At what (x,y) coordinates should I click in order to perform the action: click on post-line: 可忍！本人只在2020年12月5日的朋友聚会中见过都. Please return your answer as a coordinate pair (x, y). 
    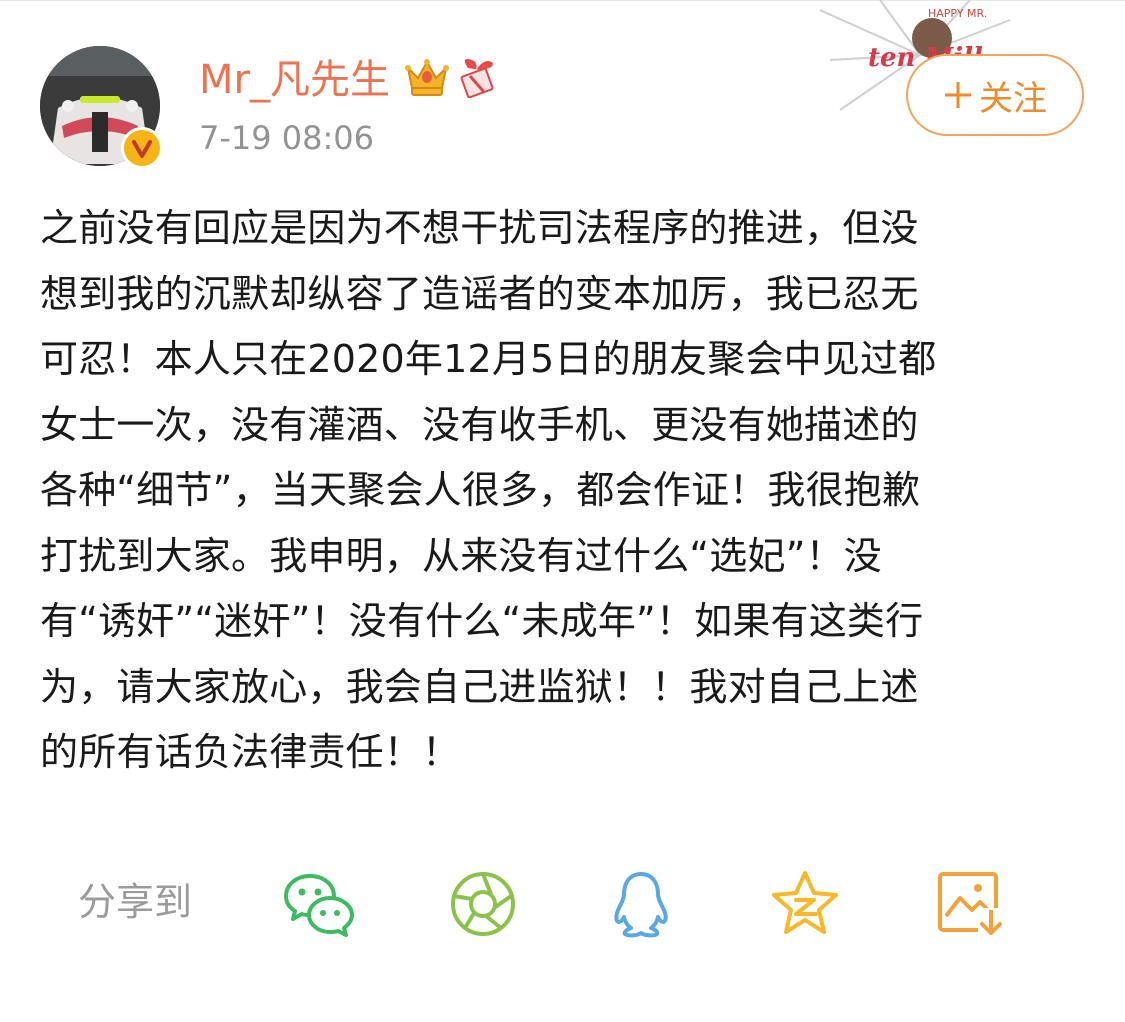
    Looking at the image, I should click on (488, 359).